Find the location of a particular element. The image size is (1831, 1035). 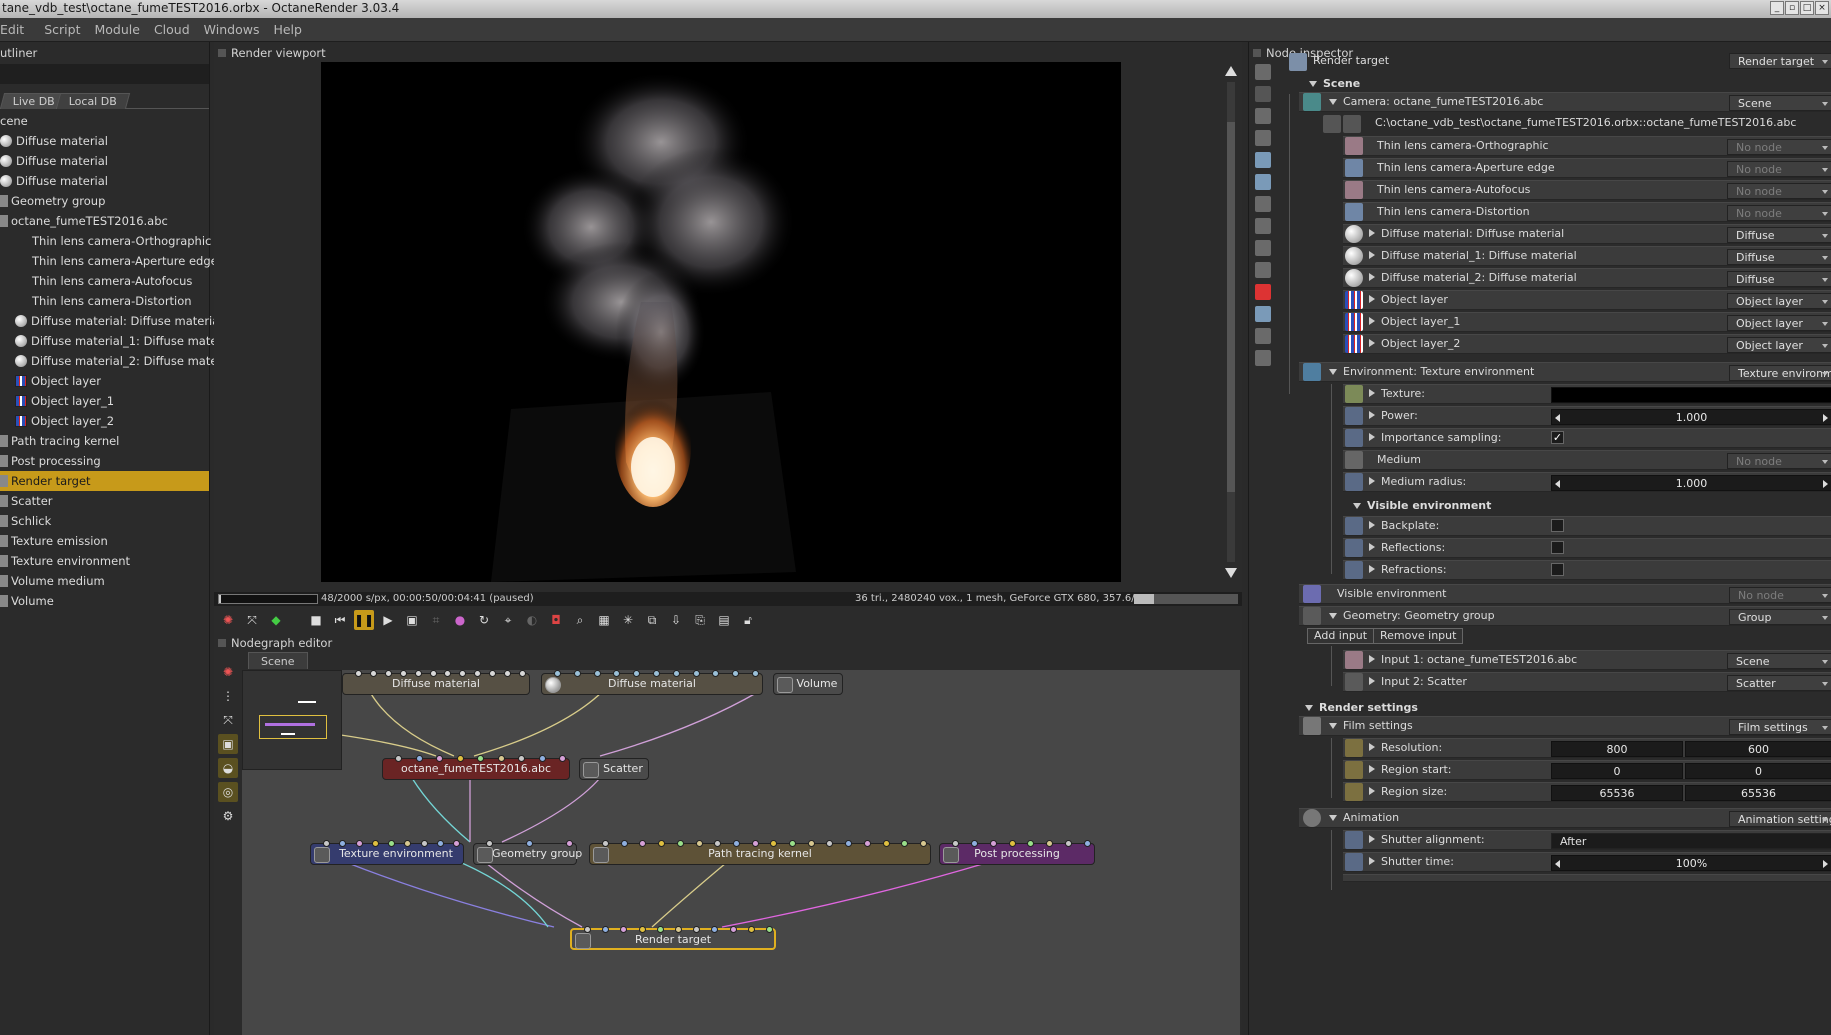

reflections-label: Reflections: is located at coordinates (1405, 548).